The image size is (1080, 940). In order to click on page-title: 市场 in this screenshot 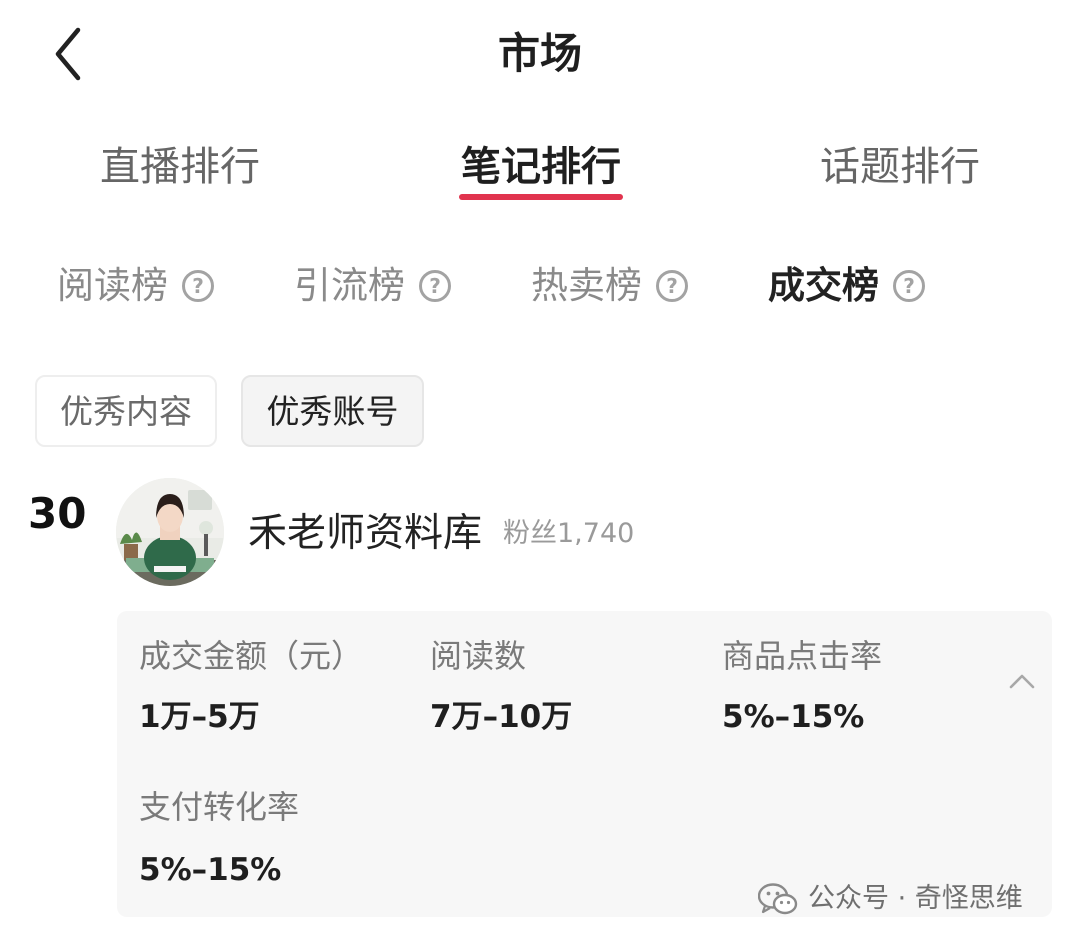, I will do `click(539, 53)`.